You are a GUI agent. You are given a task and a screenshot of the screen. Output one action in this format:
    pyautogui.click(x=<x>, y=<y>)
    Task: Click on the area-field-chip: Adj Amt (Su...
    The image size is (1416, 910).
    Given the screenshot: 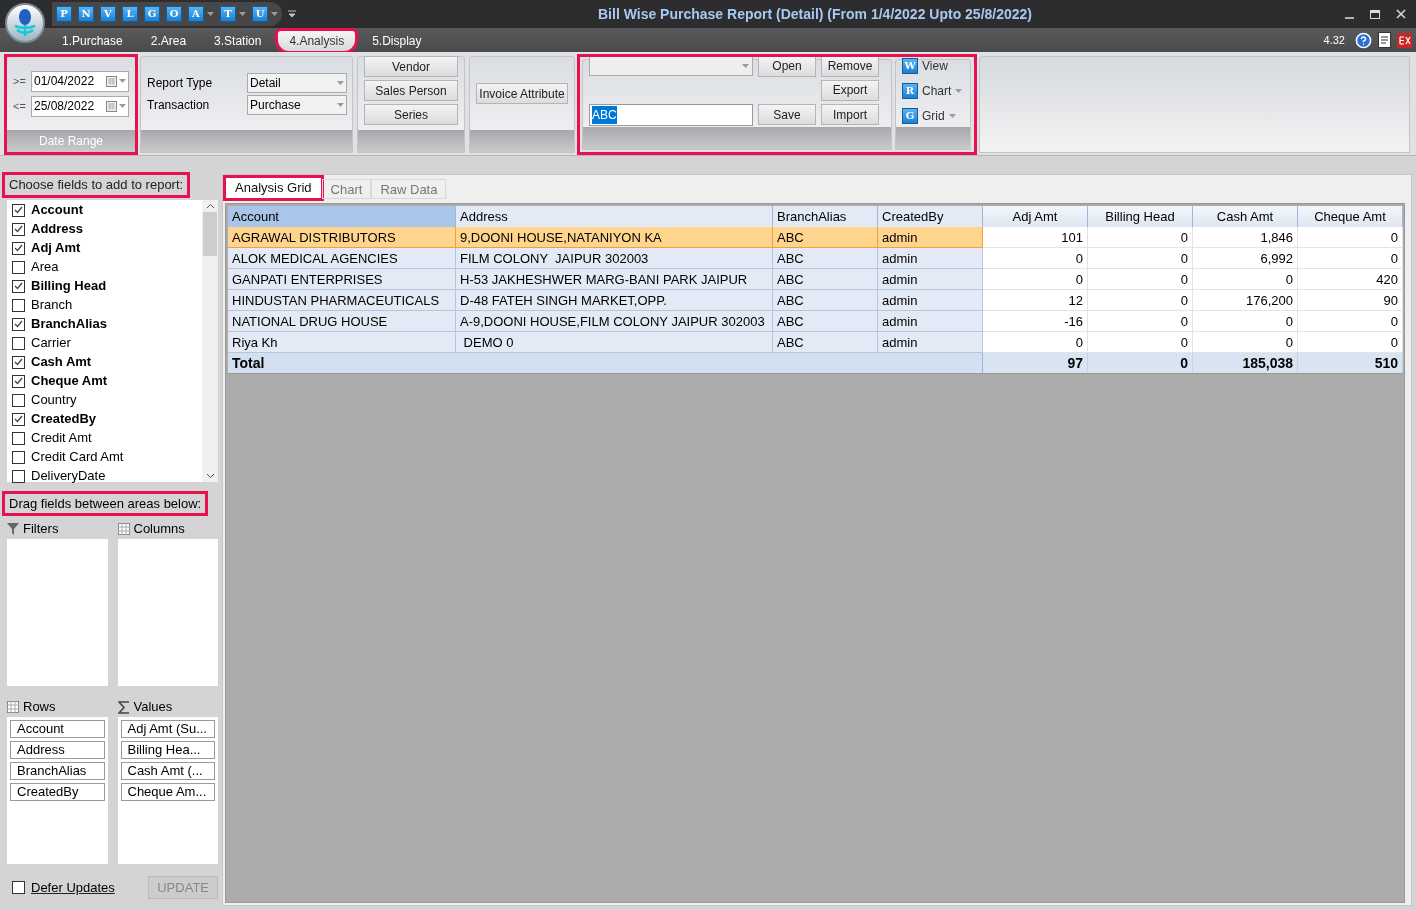 What is the action you would take?
    pyautogui.click(x=167, y=729)
    